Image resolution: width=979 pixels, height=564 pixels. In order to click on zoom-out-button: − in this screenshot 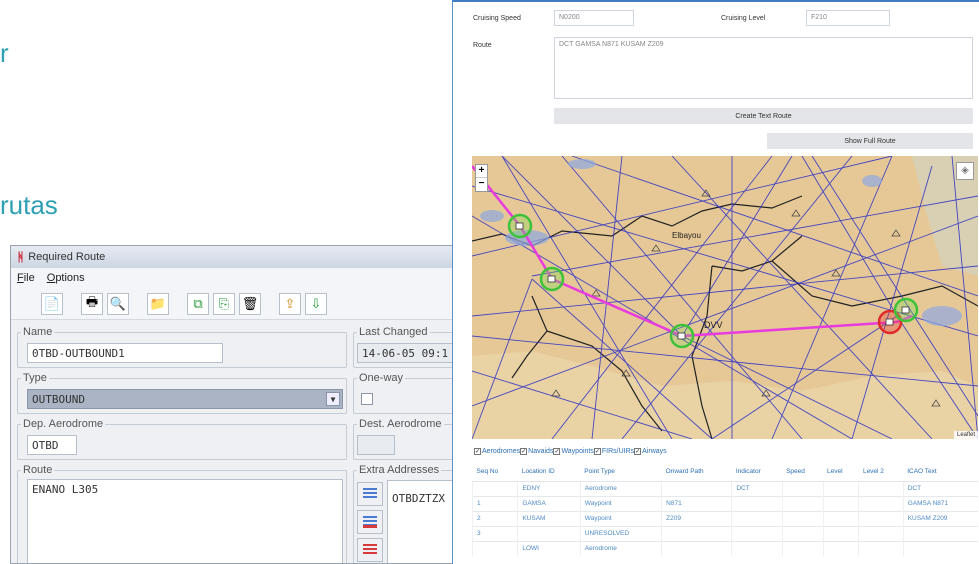, I will do `click(481, 184)`.